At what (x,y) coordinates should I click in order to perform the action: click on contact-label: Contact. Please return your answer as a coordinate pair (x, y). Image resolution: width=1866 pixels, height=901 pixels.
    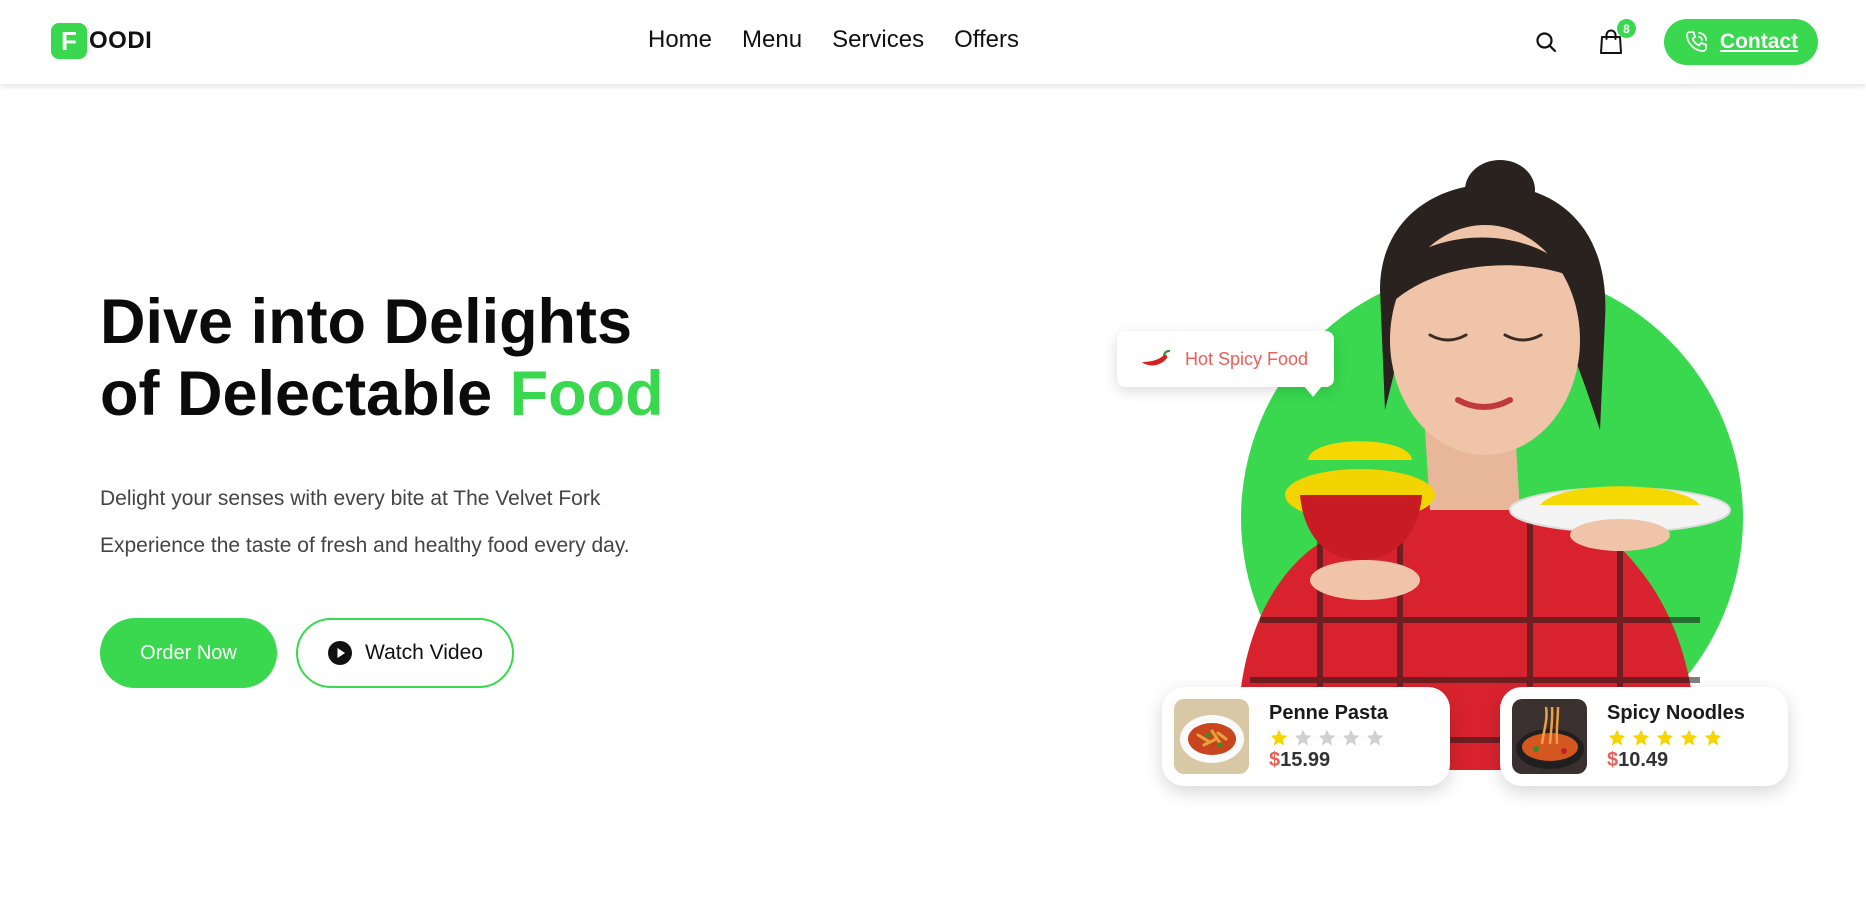
    Looking at the image, I should click on (1759, 41).